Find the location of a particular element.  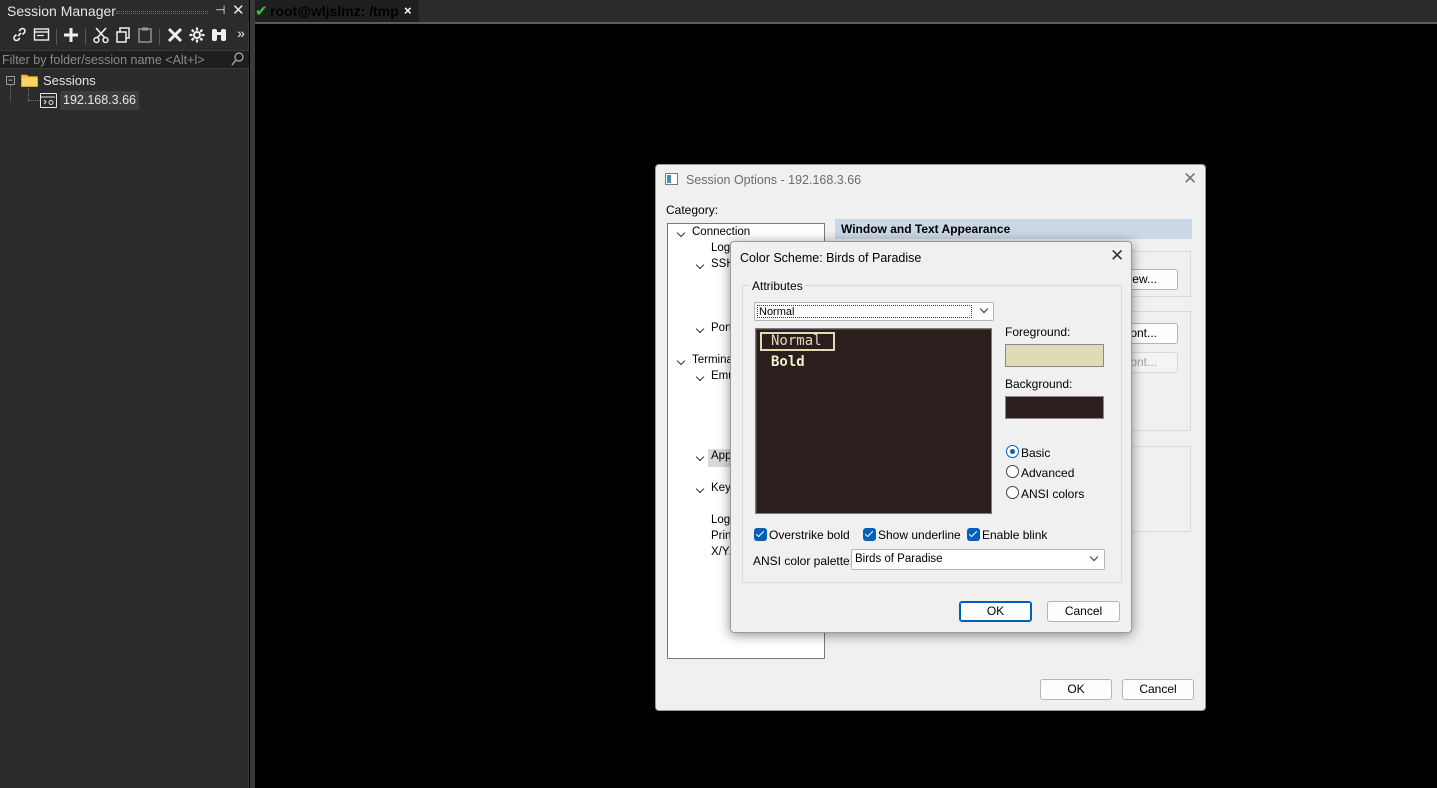

close-panel-icon: ✕ is located at coordinates (238, 10).